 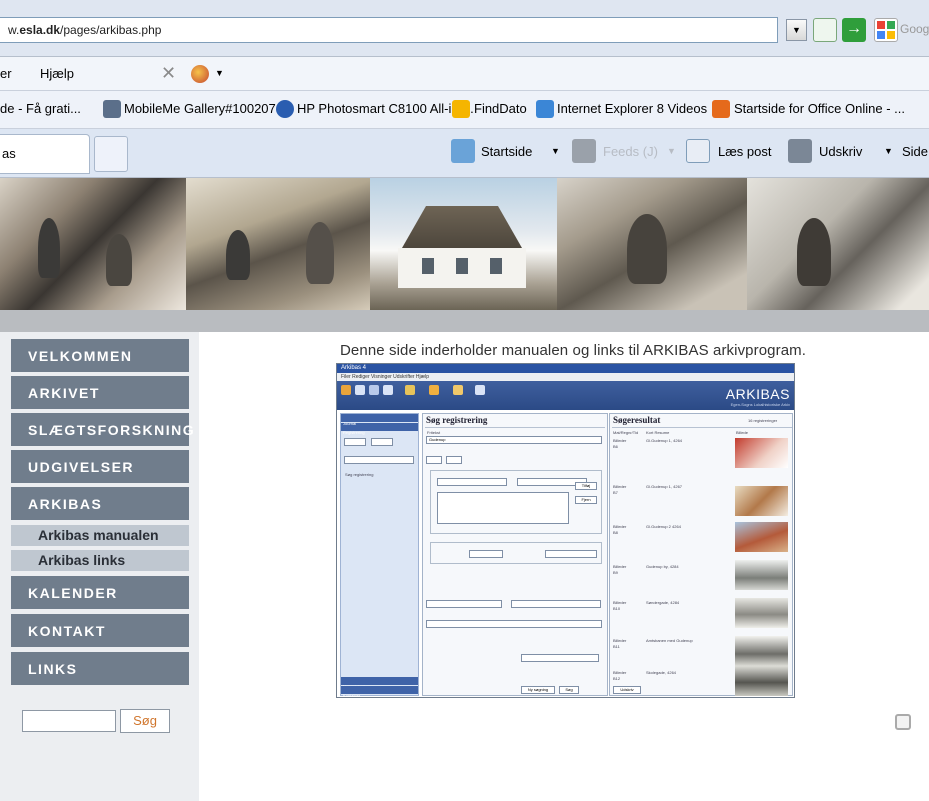 I want to click on search-input, so click(x=69, y=721).